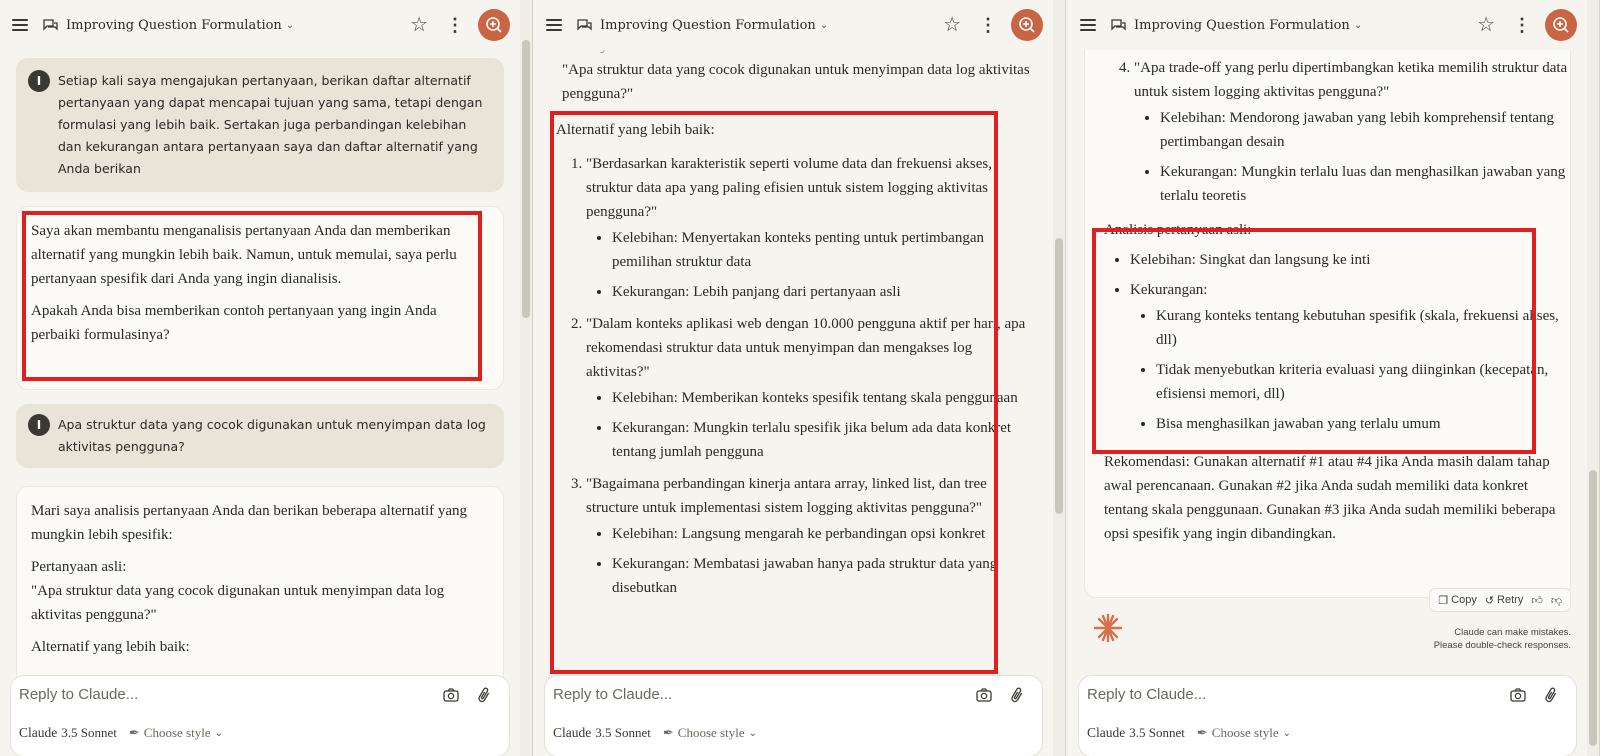 This screenshot has height=756, width=1600. What do you see at coordinates (1510, 600) in the screenshot?
I see `retry-label: Retry` at bounding box center [1510, 600].